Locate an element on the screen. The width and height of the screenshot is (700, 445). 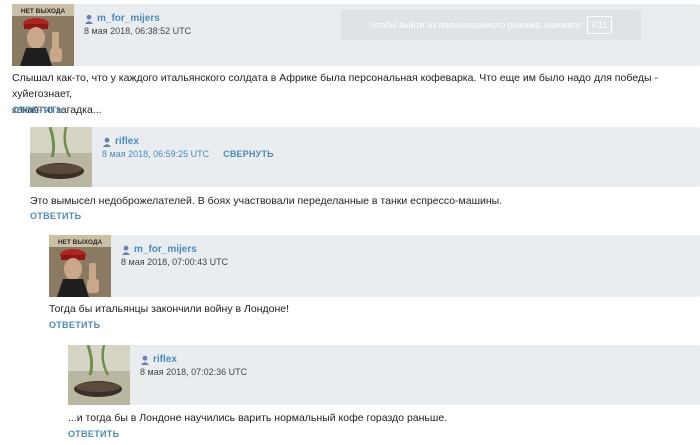
date-line: 8 мая 2018, 07:02:36 UTC is located at coordinates (193, 372).